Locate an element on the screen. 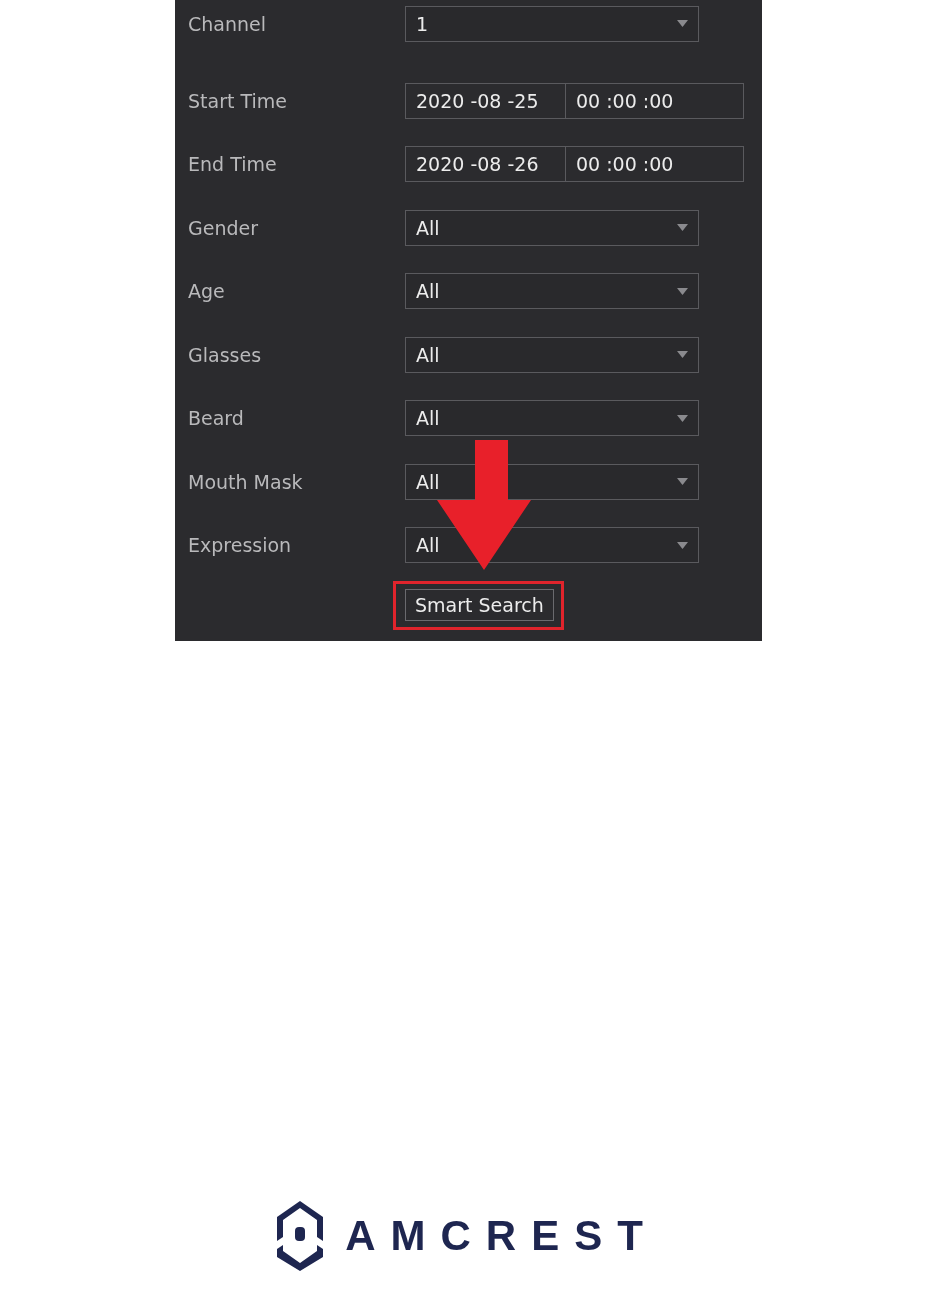 The width and height of the screenshot is (935, 1311). brand-name: AMCREST is located at coordinates (501, 1236).